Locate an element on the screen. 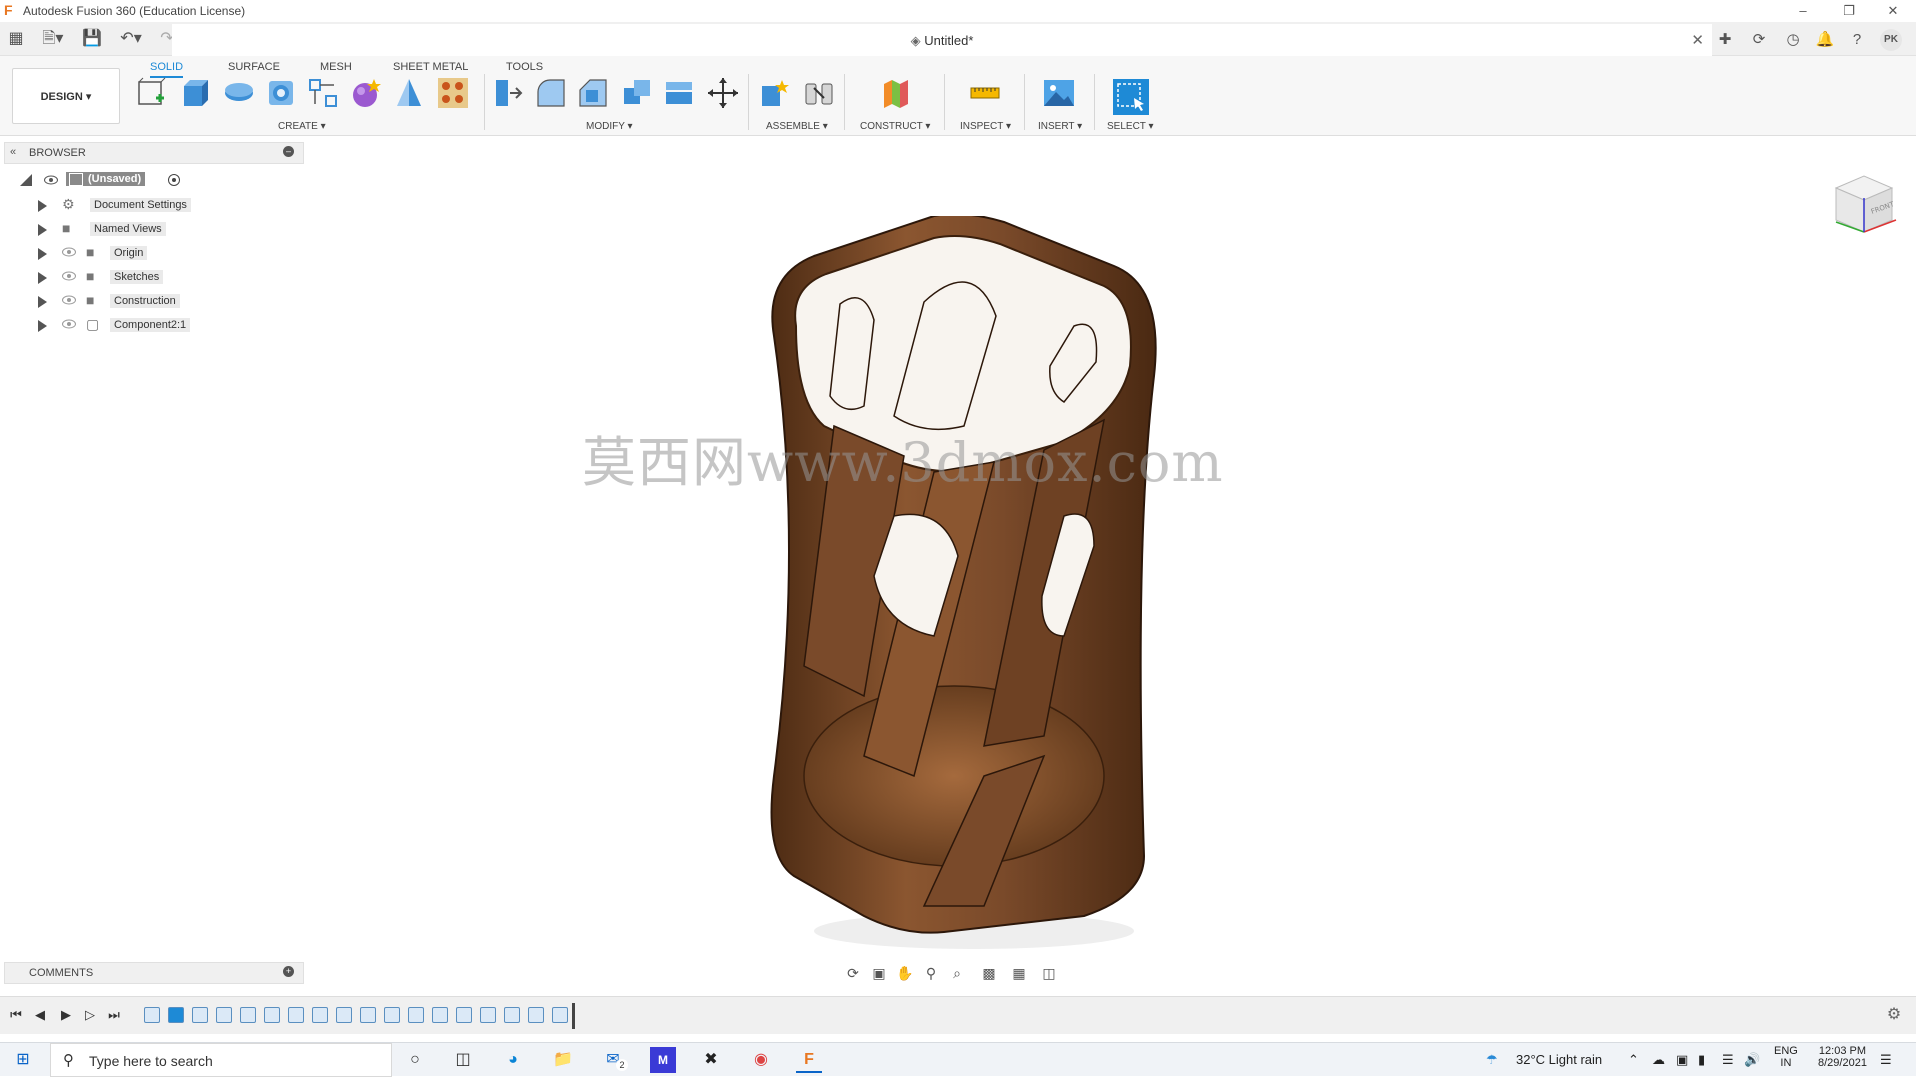 The height and width of the screenshot is (1077, 1916). pan-hand-icon: ✋ is located at coordinates (905, 973).